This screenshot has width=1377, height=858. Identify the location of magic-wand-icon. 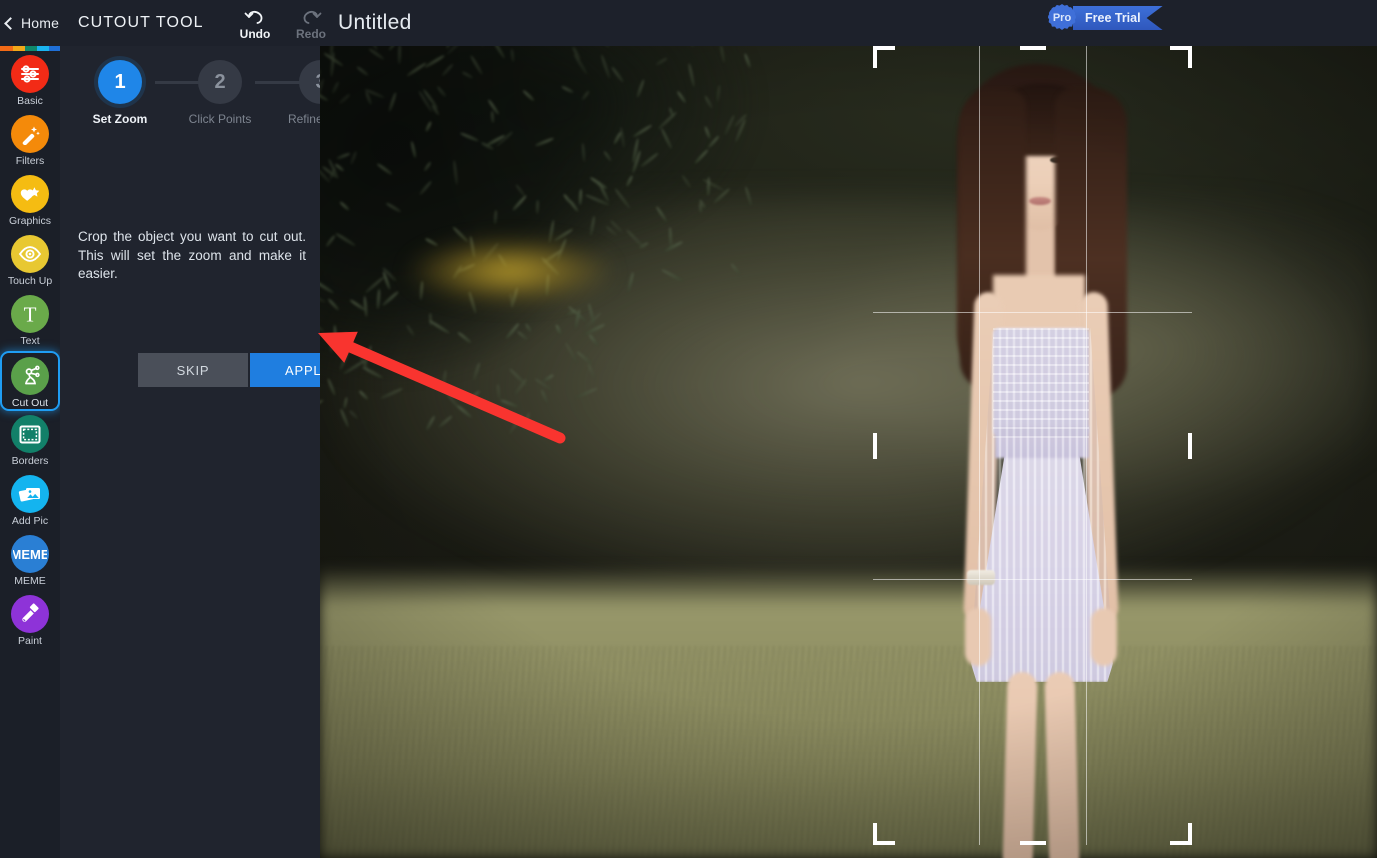
(30, 134).